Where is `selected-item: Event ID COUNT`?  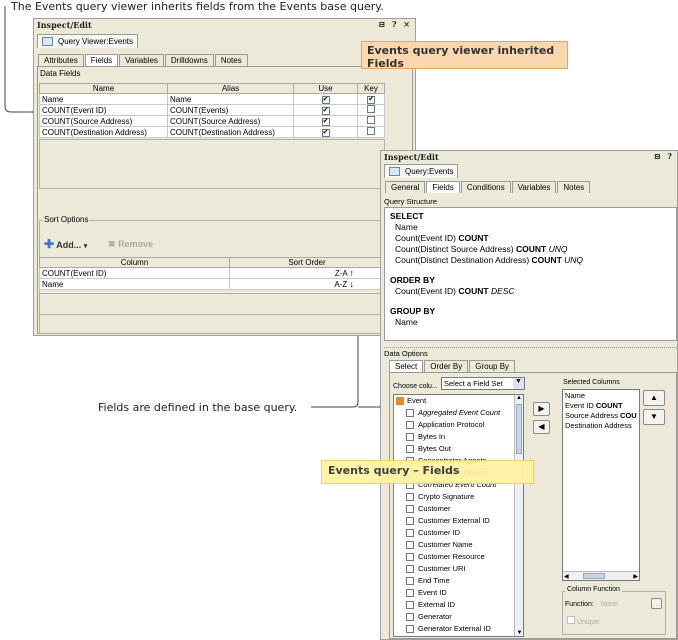
selected-item: Event ID COUNT is located at coordinates (601, 406).